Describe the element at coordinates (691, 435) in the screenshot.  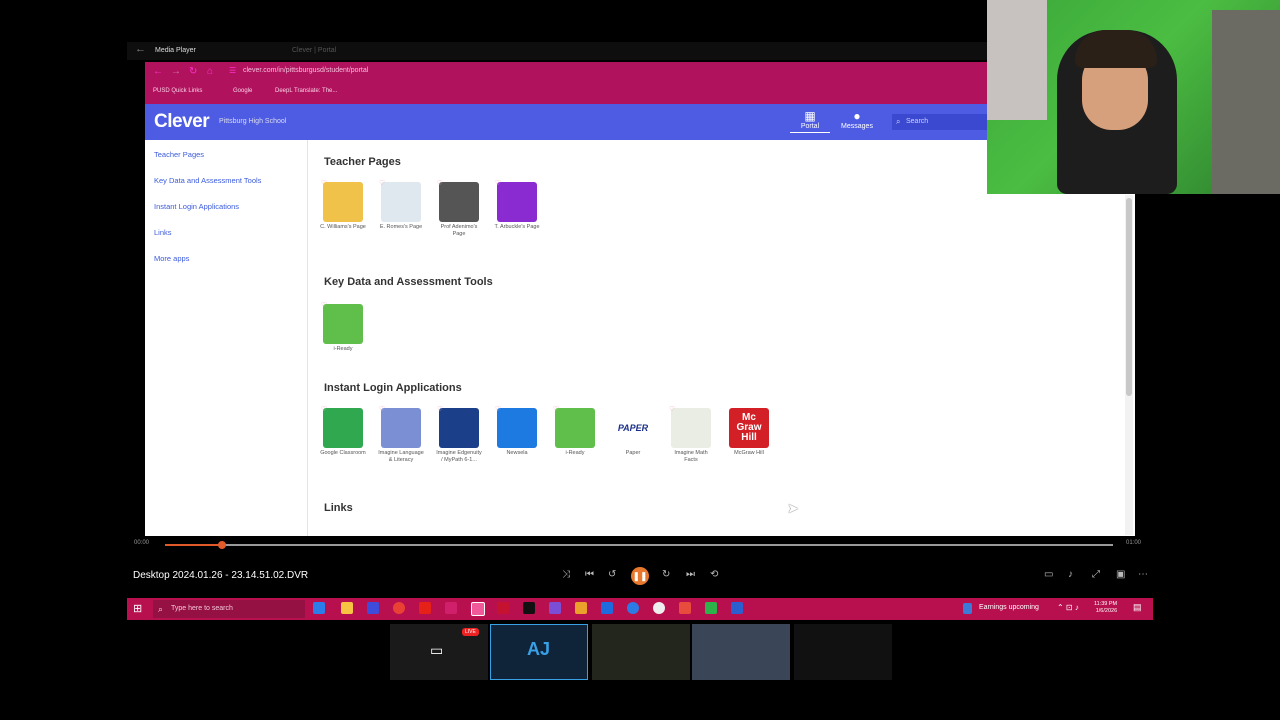
I see `app-tile: ♡ Imagine Math Facts` at that location.